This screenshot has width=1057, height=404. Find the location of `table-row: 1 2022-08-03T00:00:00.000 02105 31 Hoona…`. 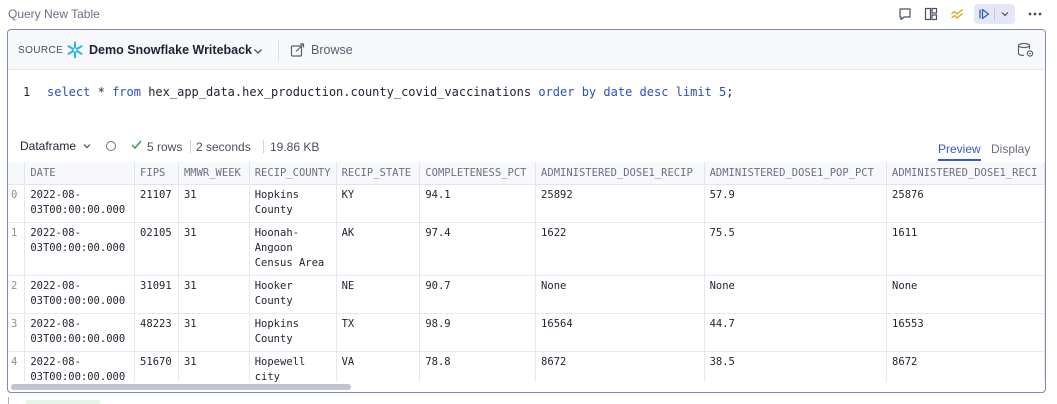

table-row: 1 2022-08-03T00:00:00.000 02105 31 Hoona… is located at coordinates (526, 249).